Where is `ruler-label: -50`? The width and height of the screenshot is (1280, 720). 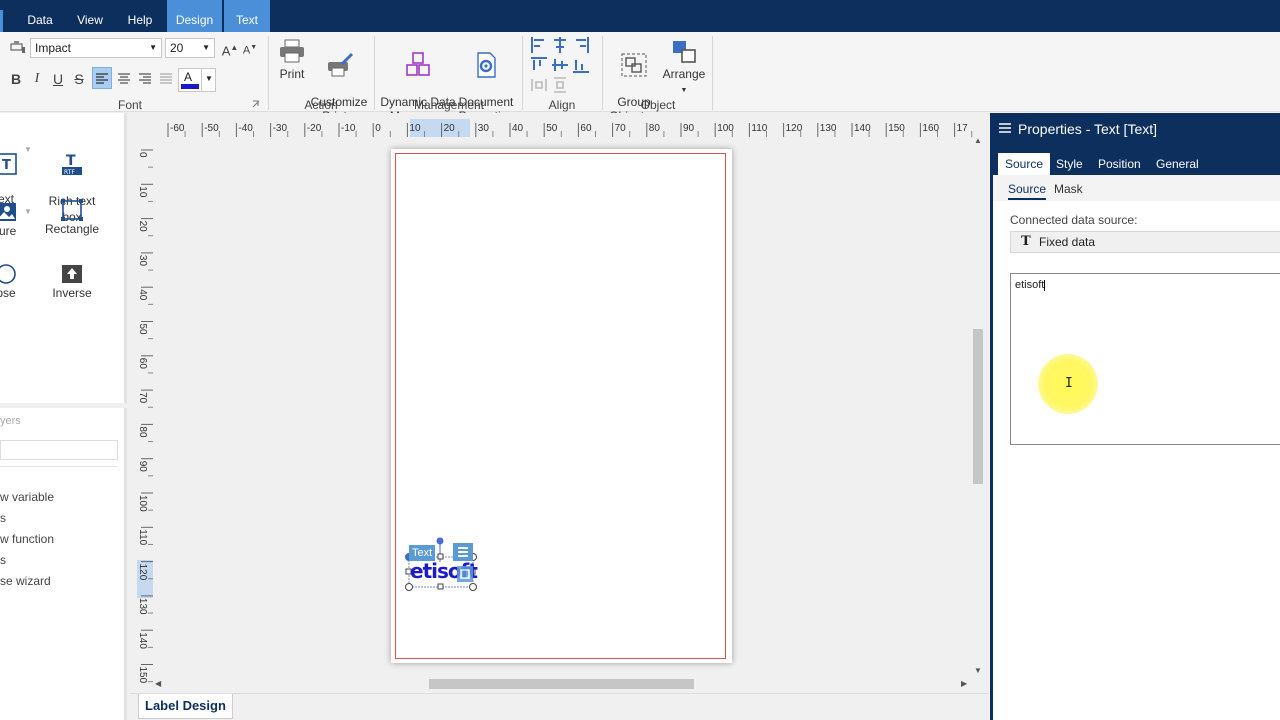
ruler-label: -50 is located at coordinates (211, 128).